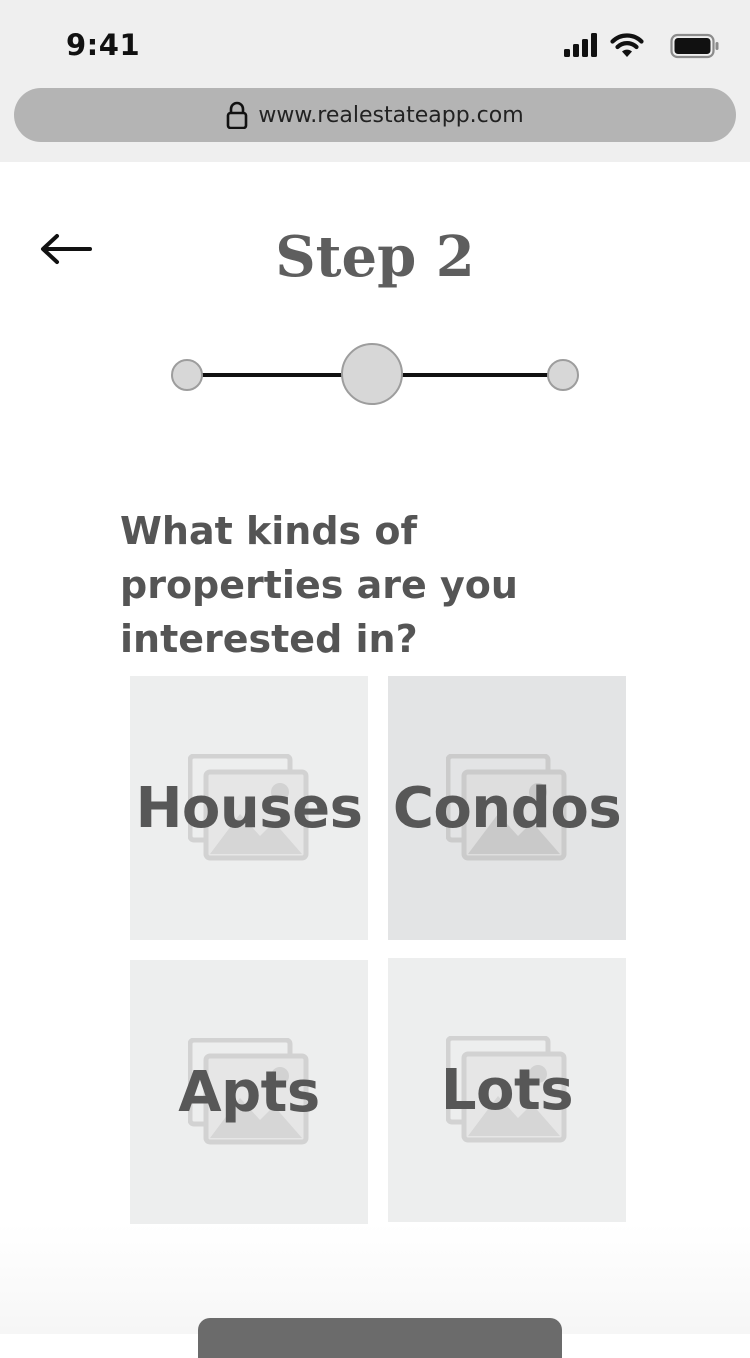 The image size is (750, 1358). What do you see at coordinates (380, 1338) in the screenshot?
I see `continue-button` at bounding box center [380, 1338].